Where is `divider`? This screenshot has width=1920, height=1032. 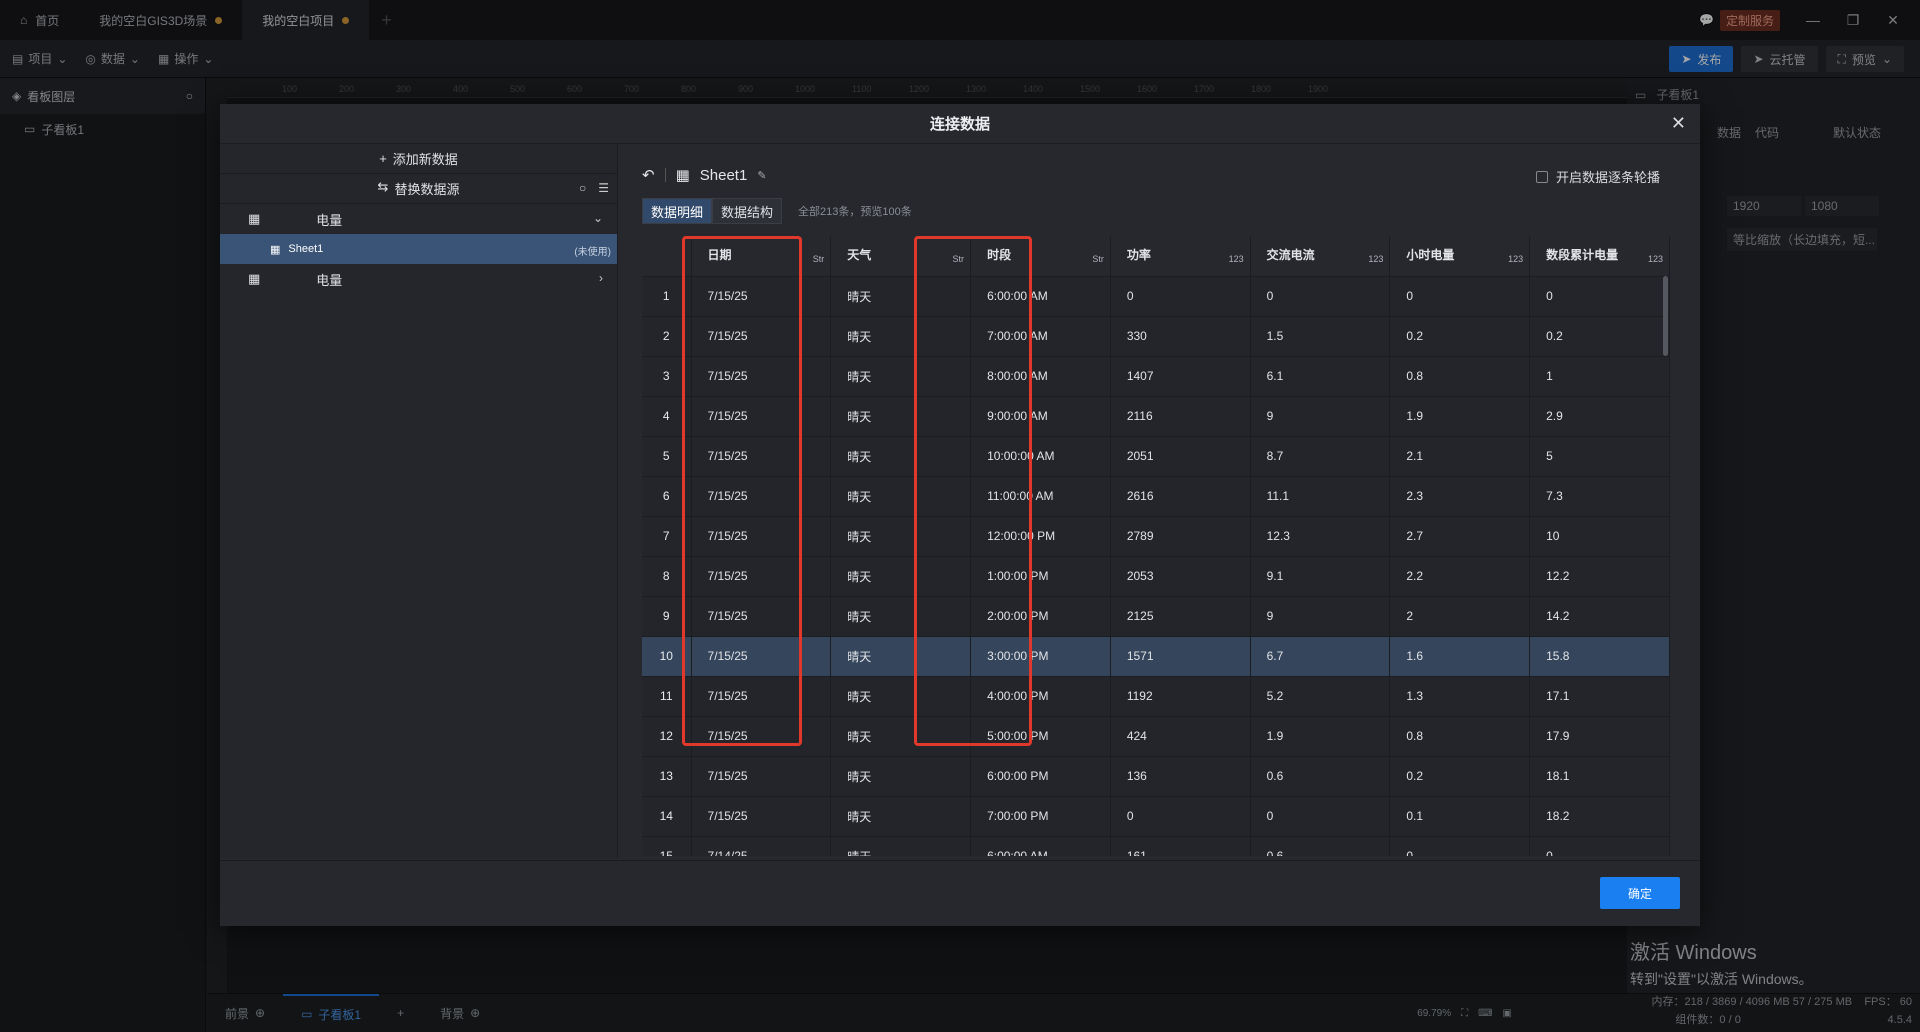
divider is located at coordinates (665, 175).